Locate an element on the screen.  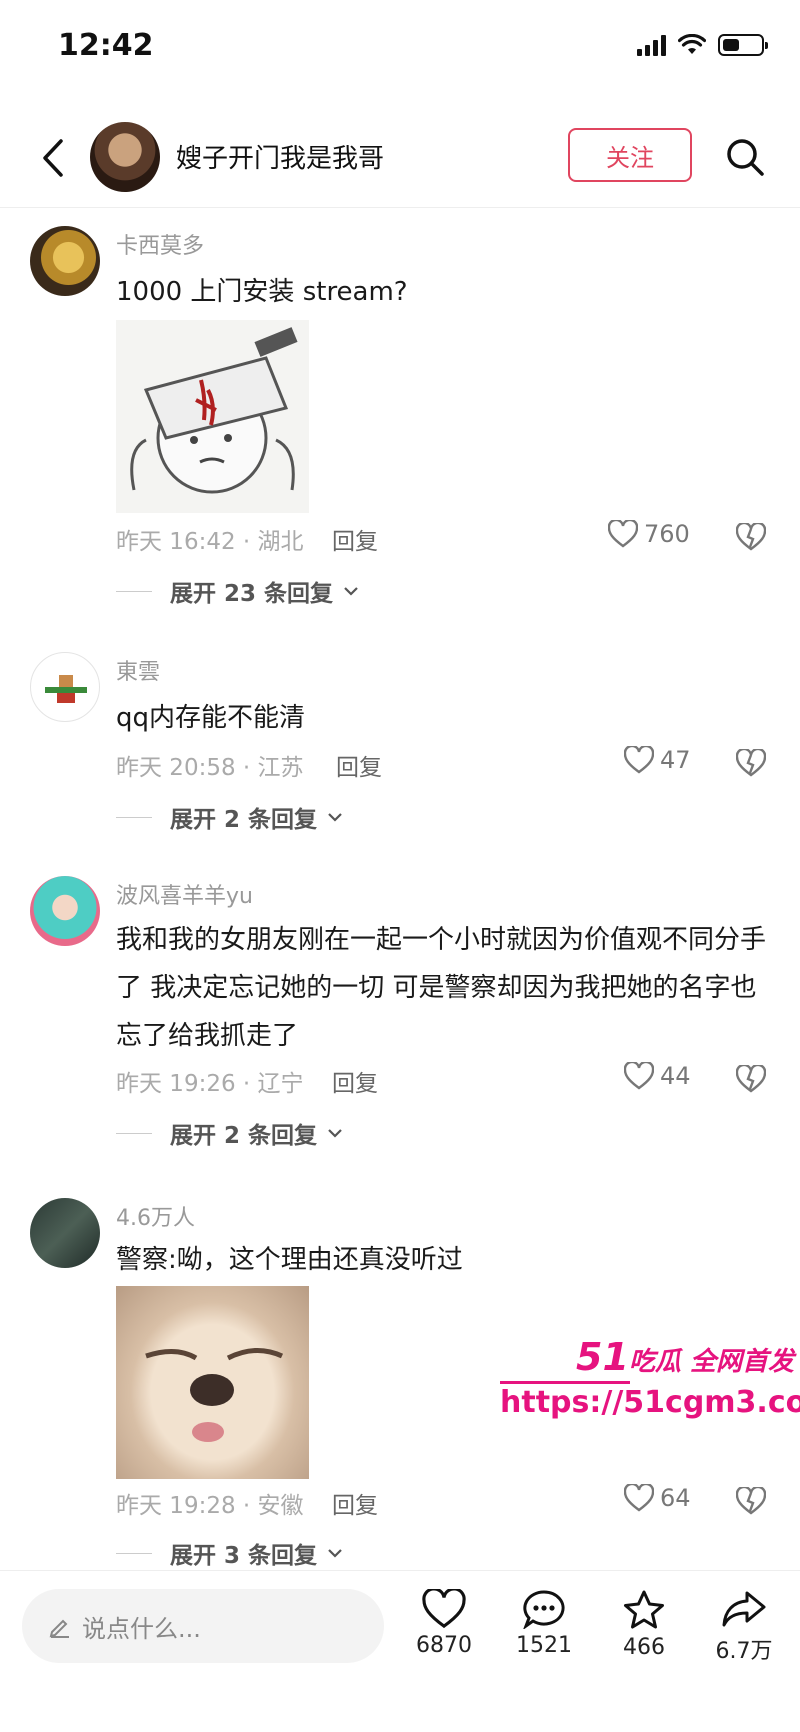
commenter-name: 波风喜羊羊yu is located at coordinates (184, 894).